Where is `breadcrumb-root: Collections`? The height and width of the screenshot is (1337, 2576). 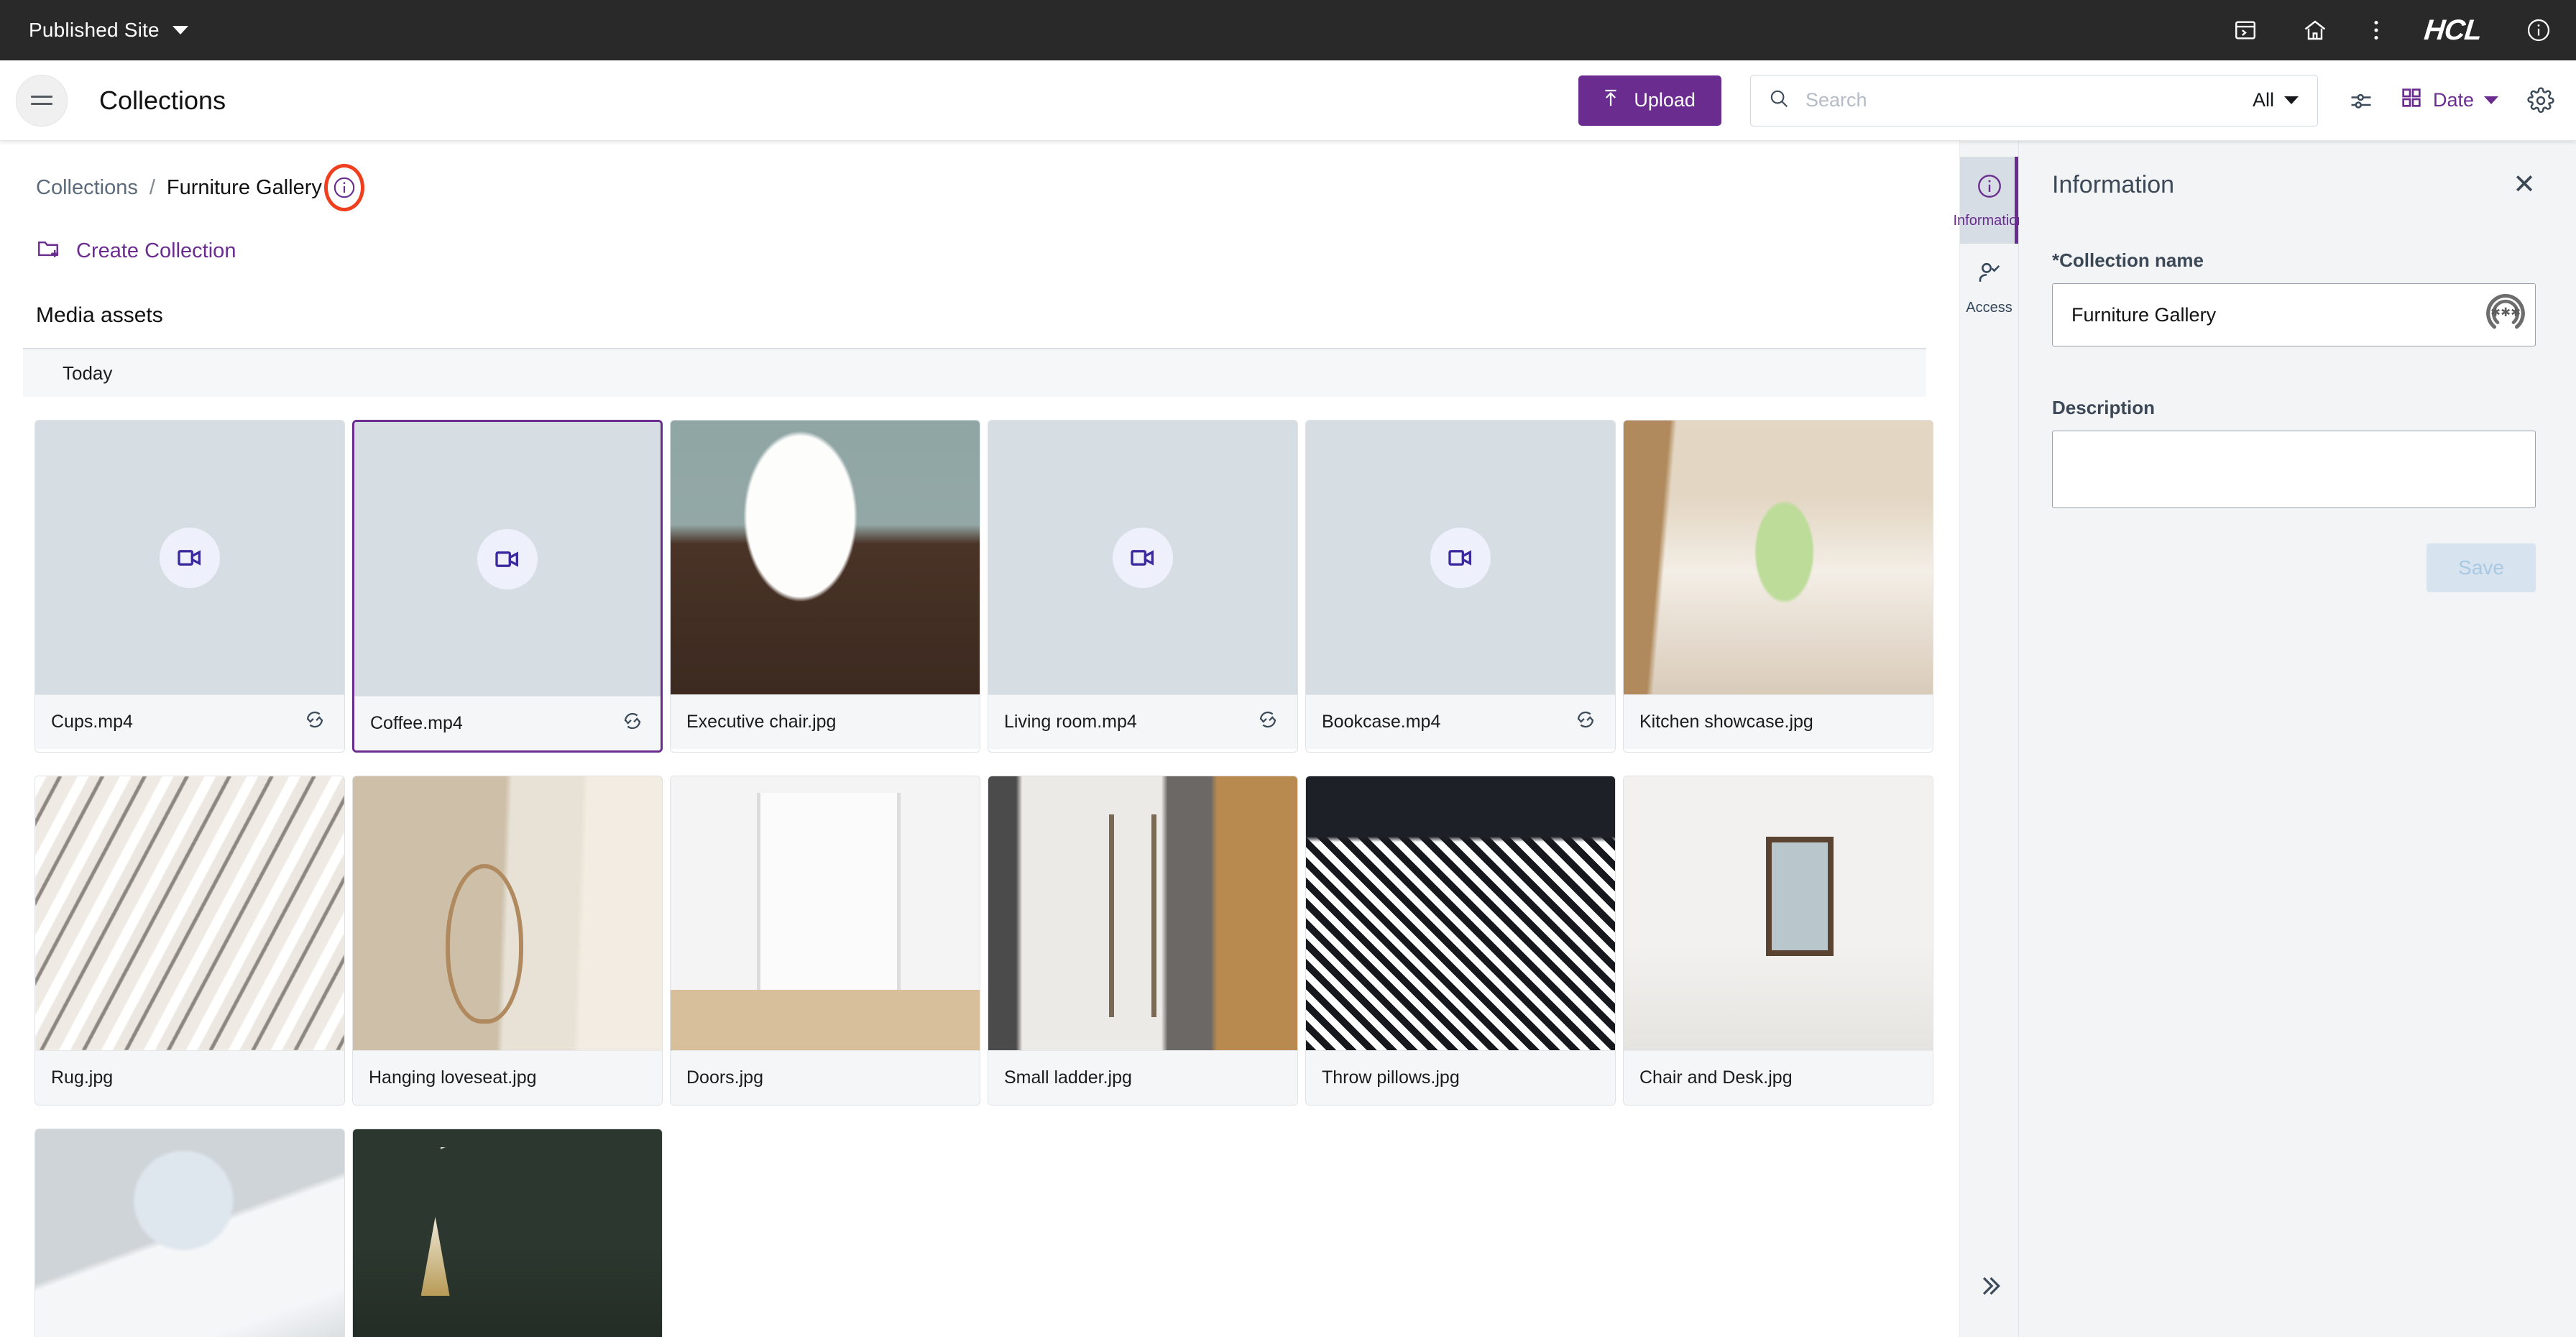 breadcrumb-root: Collections is located at coordinates (87, 188).